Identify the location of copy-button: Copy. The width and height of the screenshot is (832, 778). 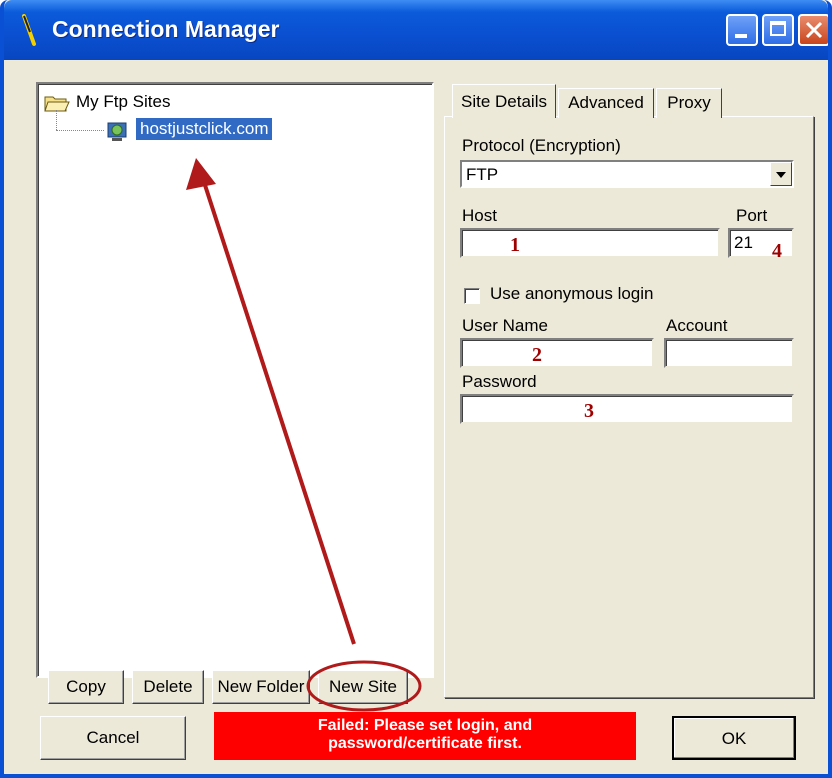
(86, 687).